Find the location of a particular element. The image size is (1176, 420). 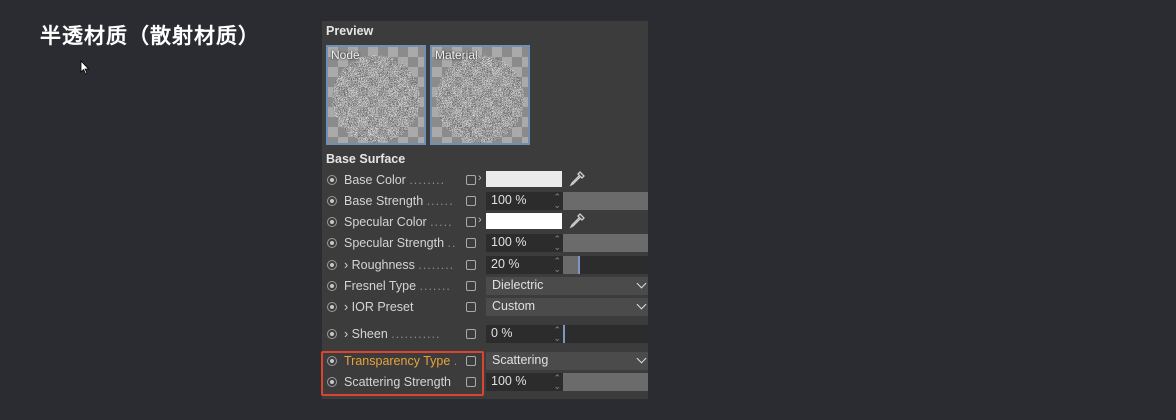

property-label-text: › Roughness is located at coordinates (379, 265).